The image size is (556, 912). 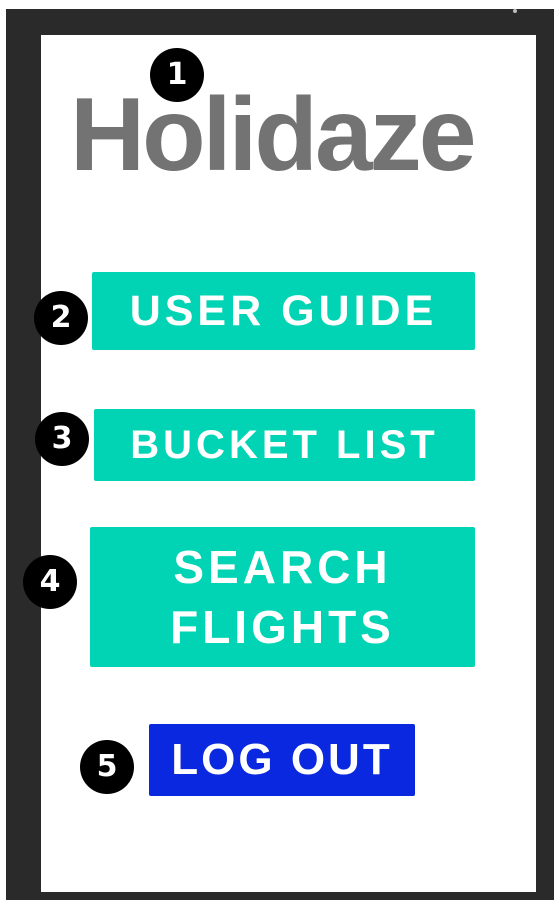 I want to click on log-out-button: LOG OUT, so click(x=282, y=760).